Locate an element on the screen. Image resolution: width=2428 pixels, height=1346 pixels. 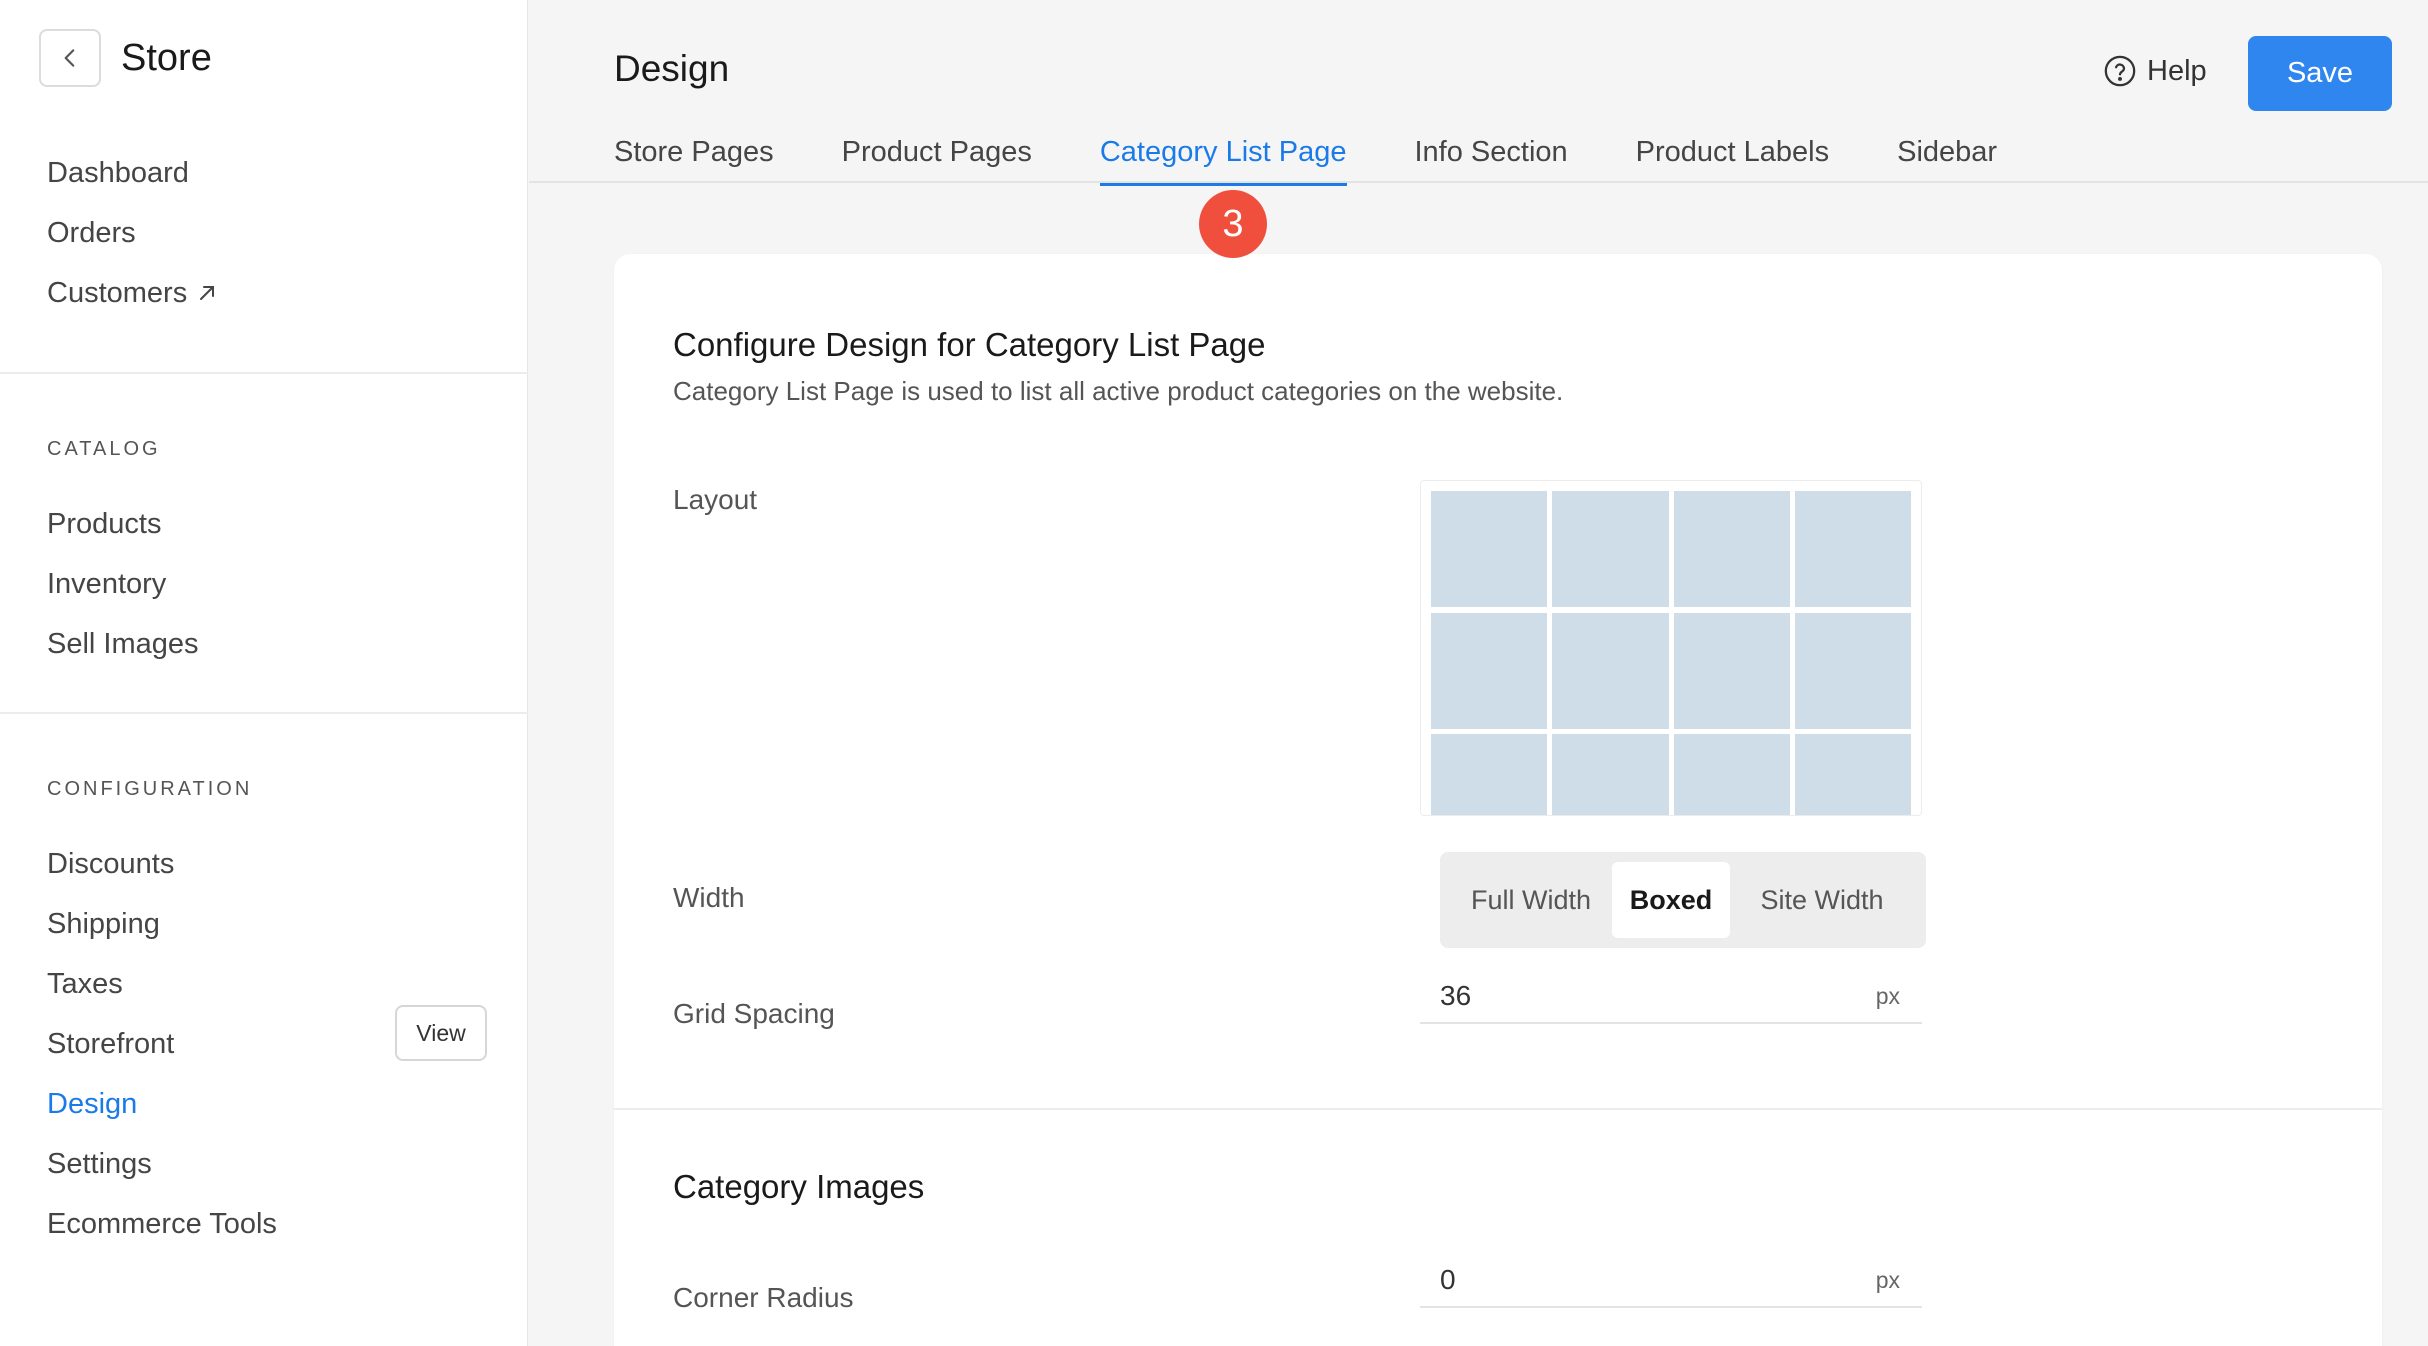
section-label-configuration: CONFIGURATION is located at coordinates (150, 788).